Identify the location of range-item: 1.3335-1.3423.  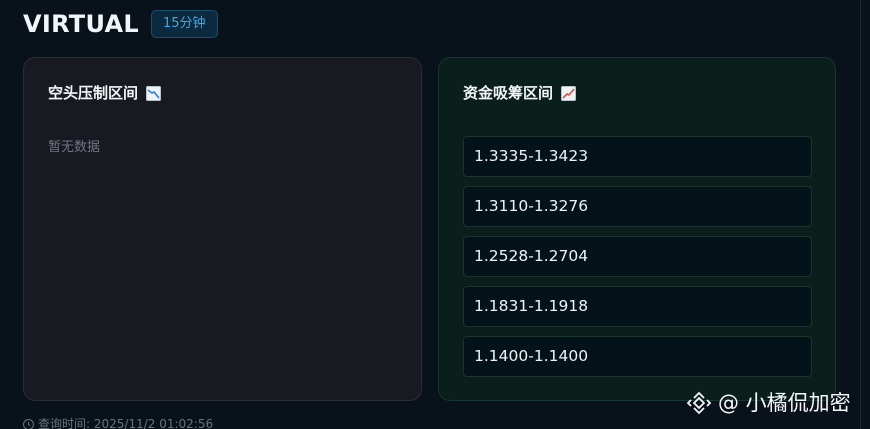
(637, 156).